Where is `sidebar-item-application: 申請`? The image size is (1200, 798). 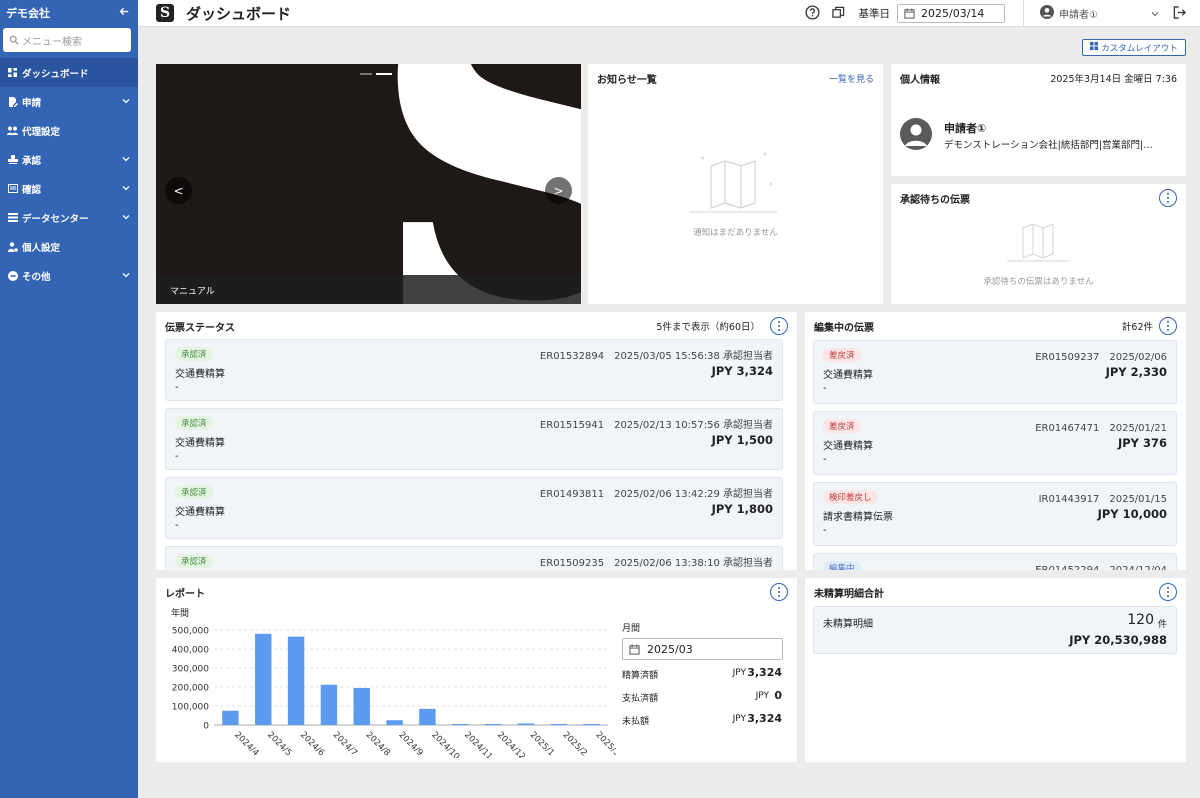
sidebar-item-application: 申請 is located at coordinates (69, 101).